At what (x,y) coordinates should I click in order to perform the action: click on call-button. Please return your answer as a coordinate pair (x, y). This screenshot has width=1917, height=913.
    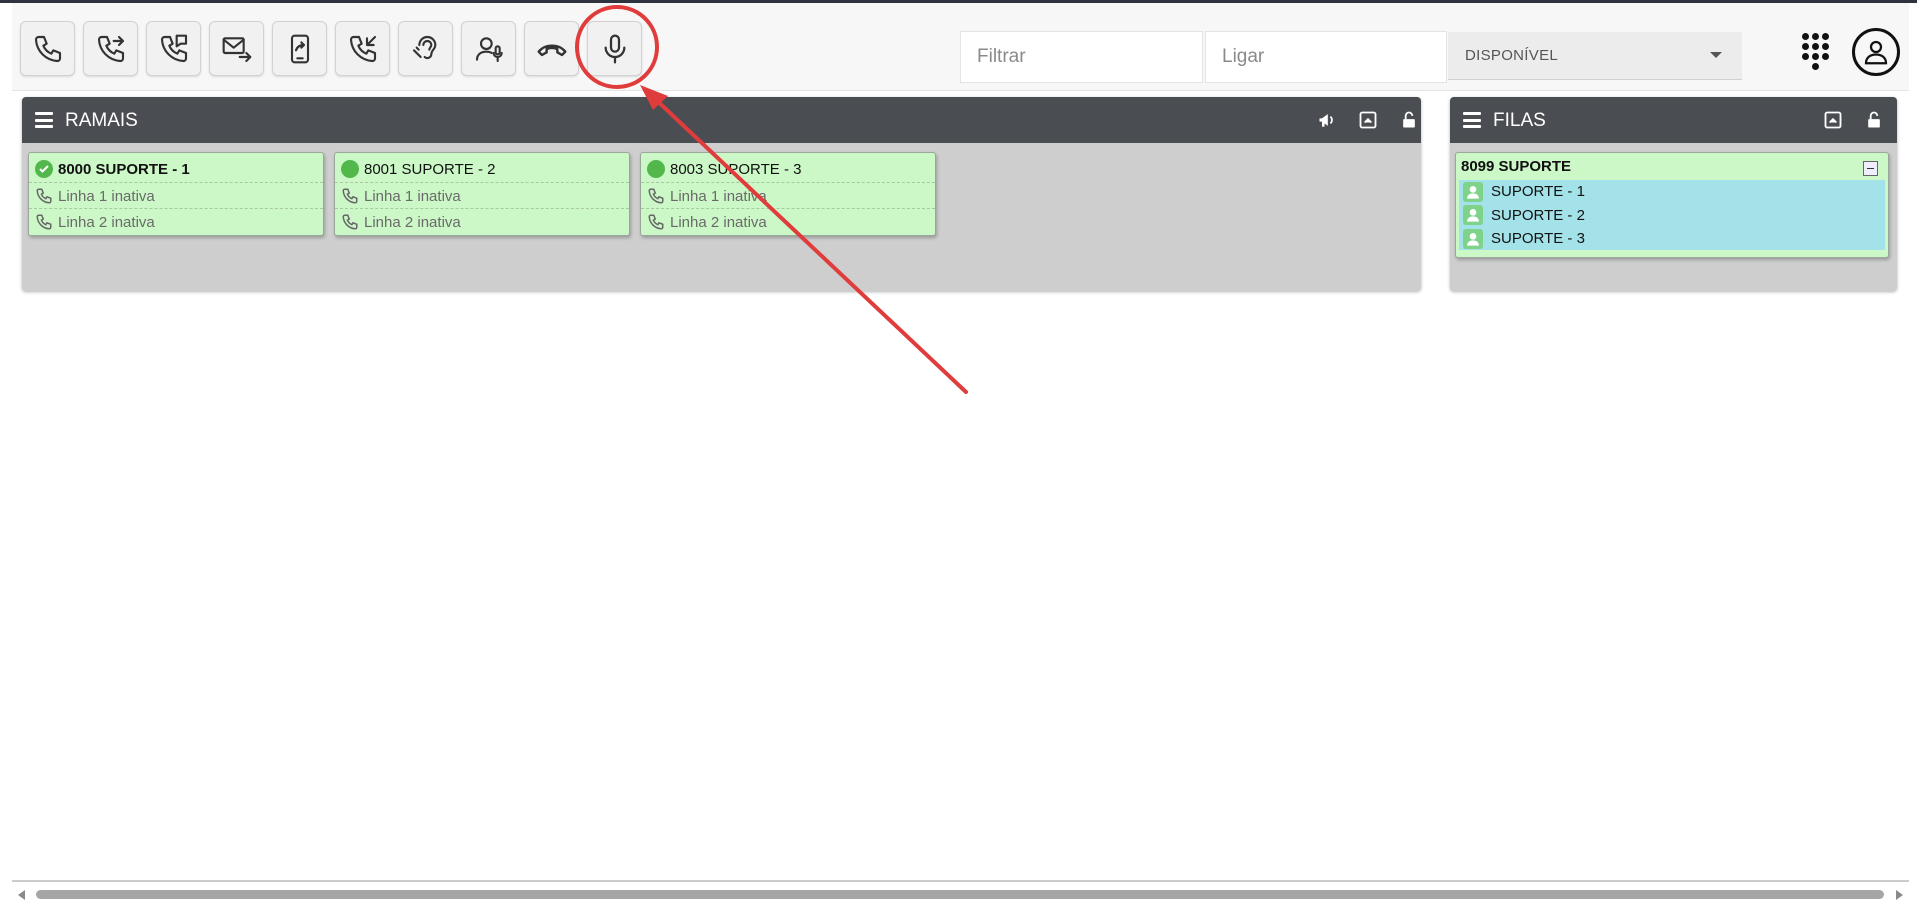
    Looking at the image, I should click on (47, 48).